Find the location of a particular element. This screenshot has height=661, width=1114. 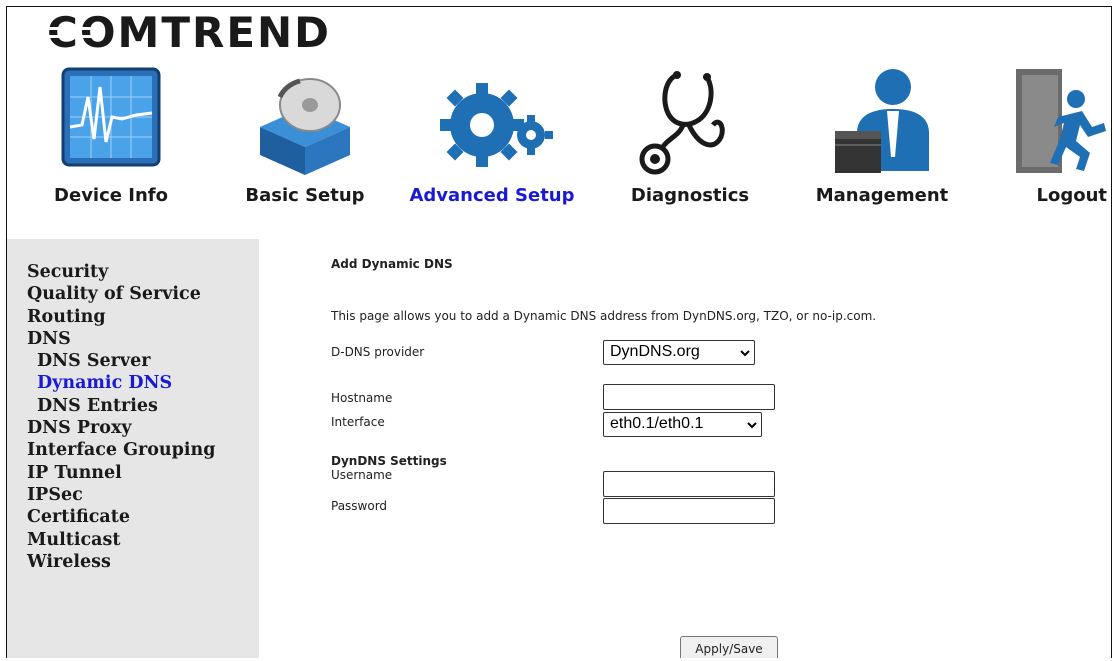

nav-management: Management is located at coordinates (882, 142).